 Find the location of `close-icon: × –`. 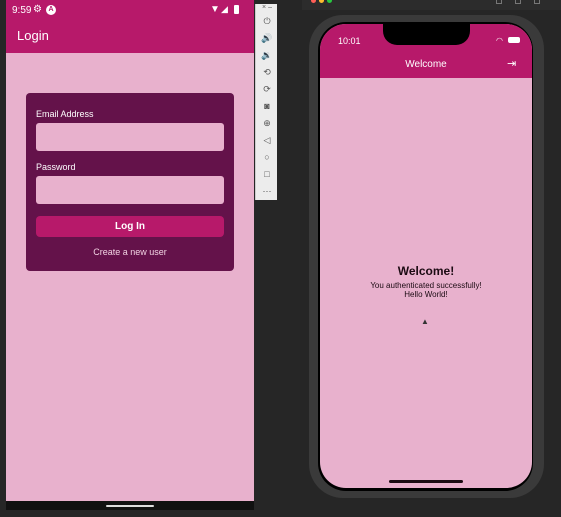

close-icon: × – is located at coordinates (267, 8).